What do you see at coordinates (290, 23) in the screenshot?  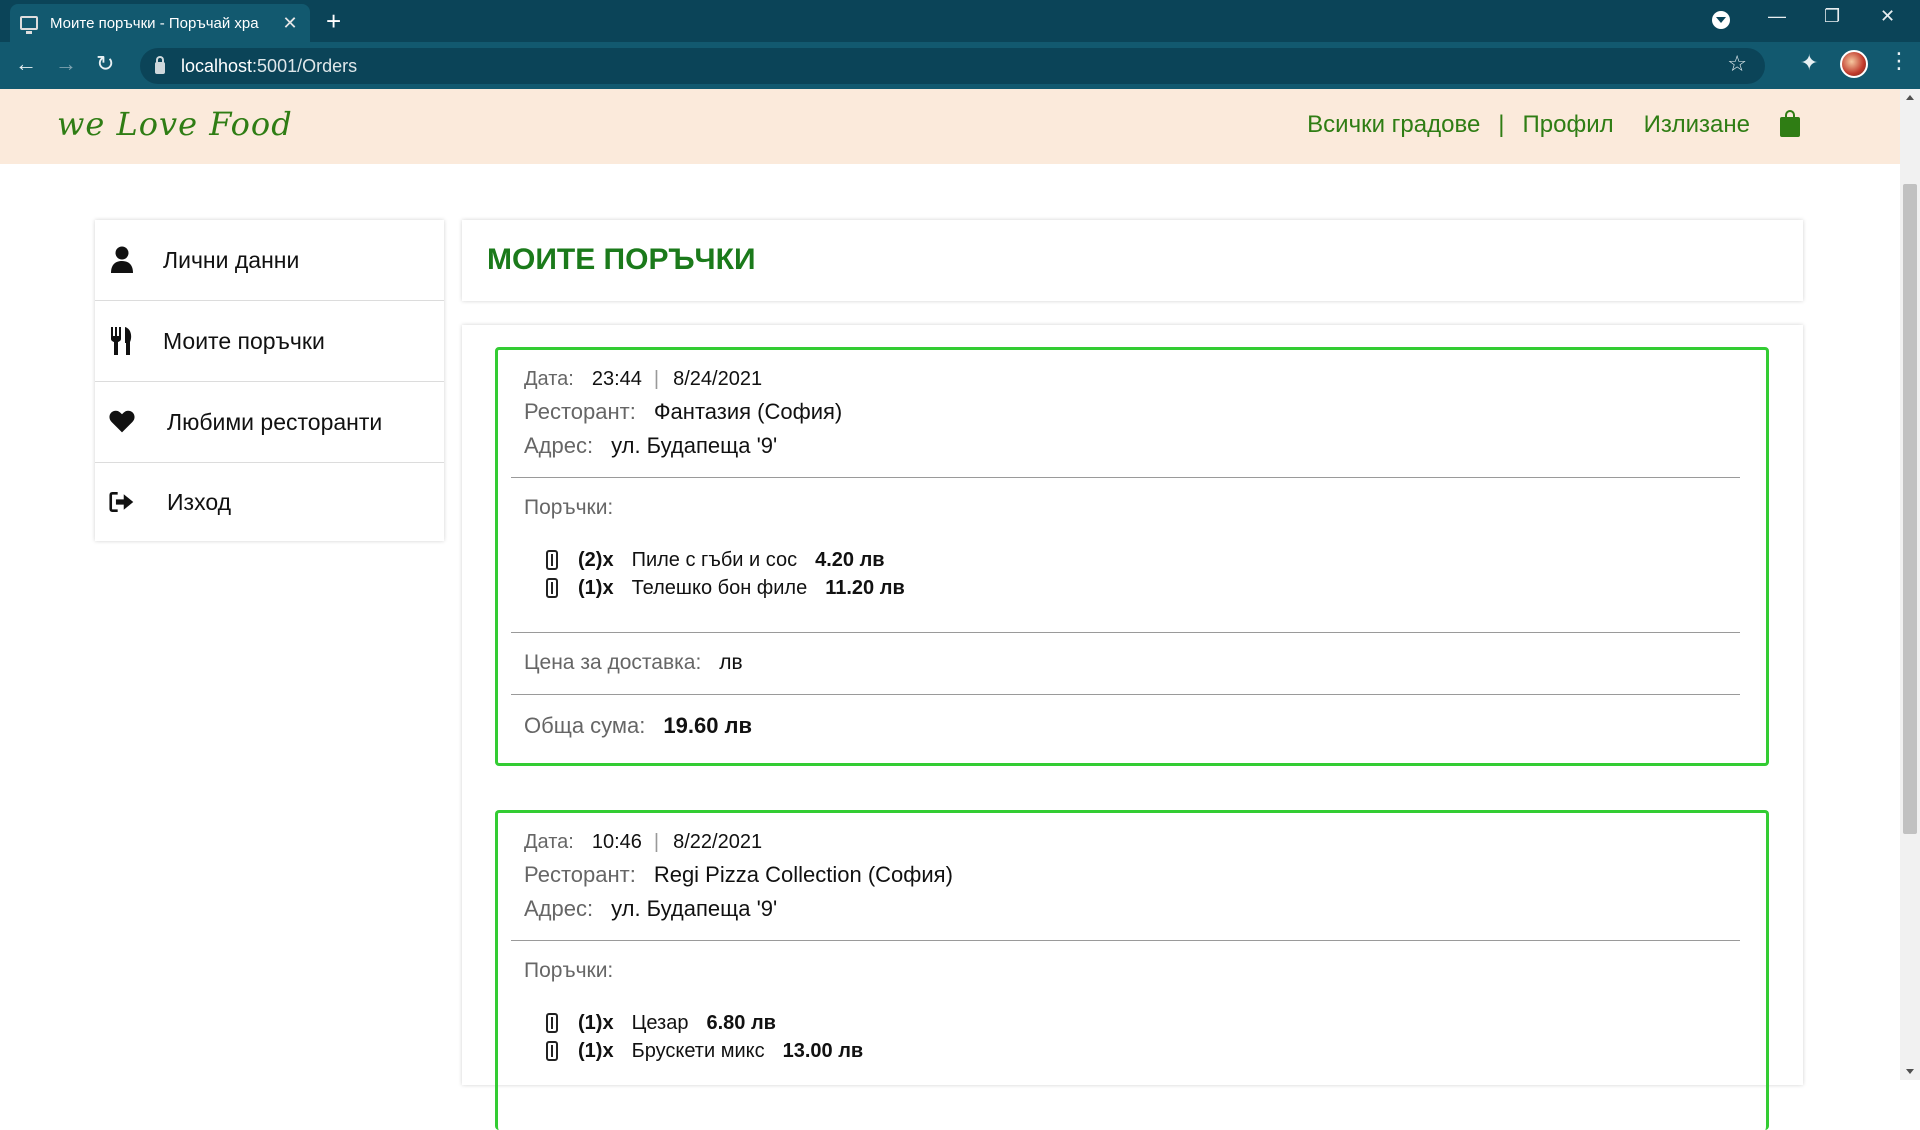 I see `close-tab-icon: ✕` at bounding box center [290, 23].